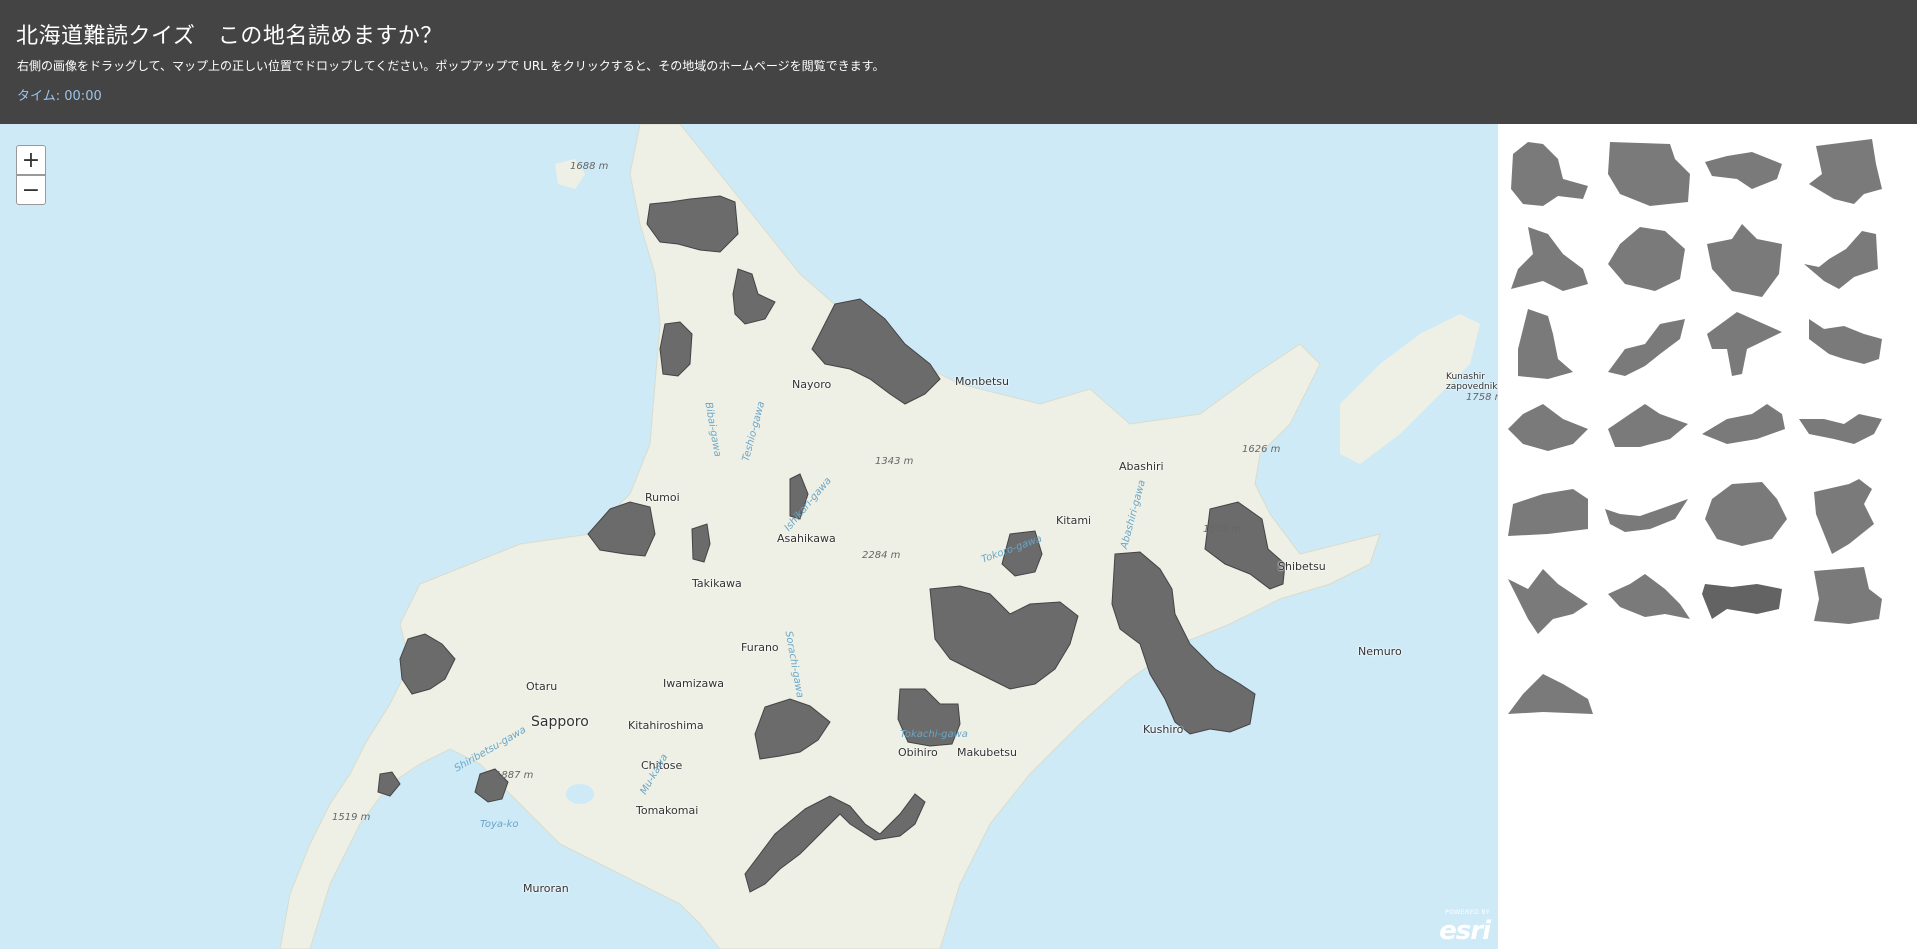 The image size is (1917, 949). I want to click on esri-wordmark: esri, so click(1465, 931).